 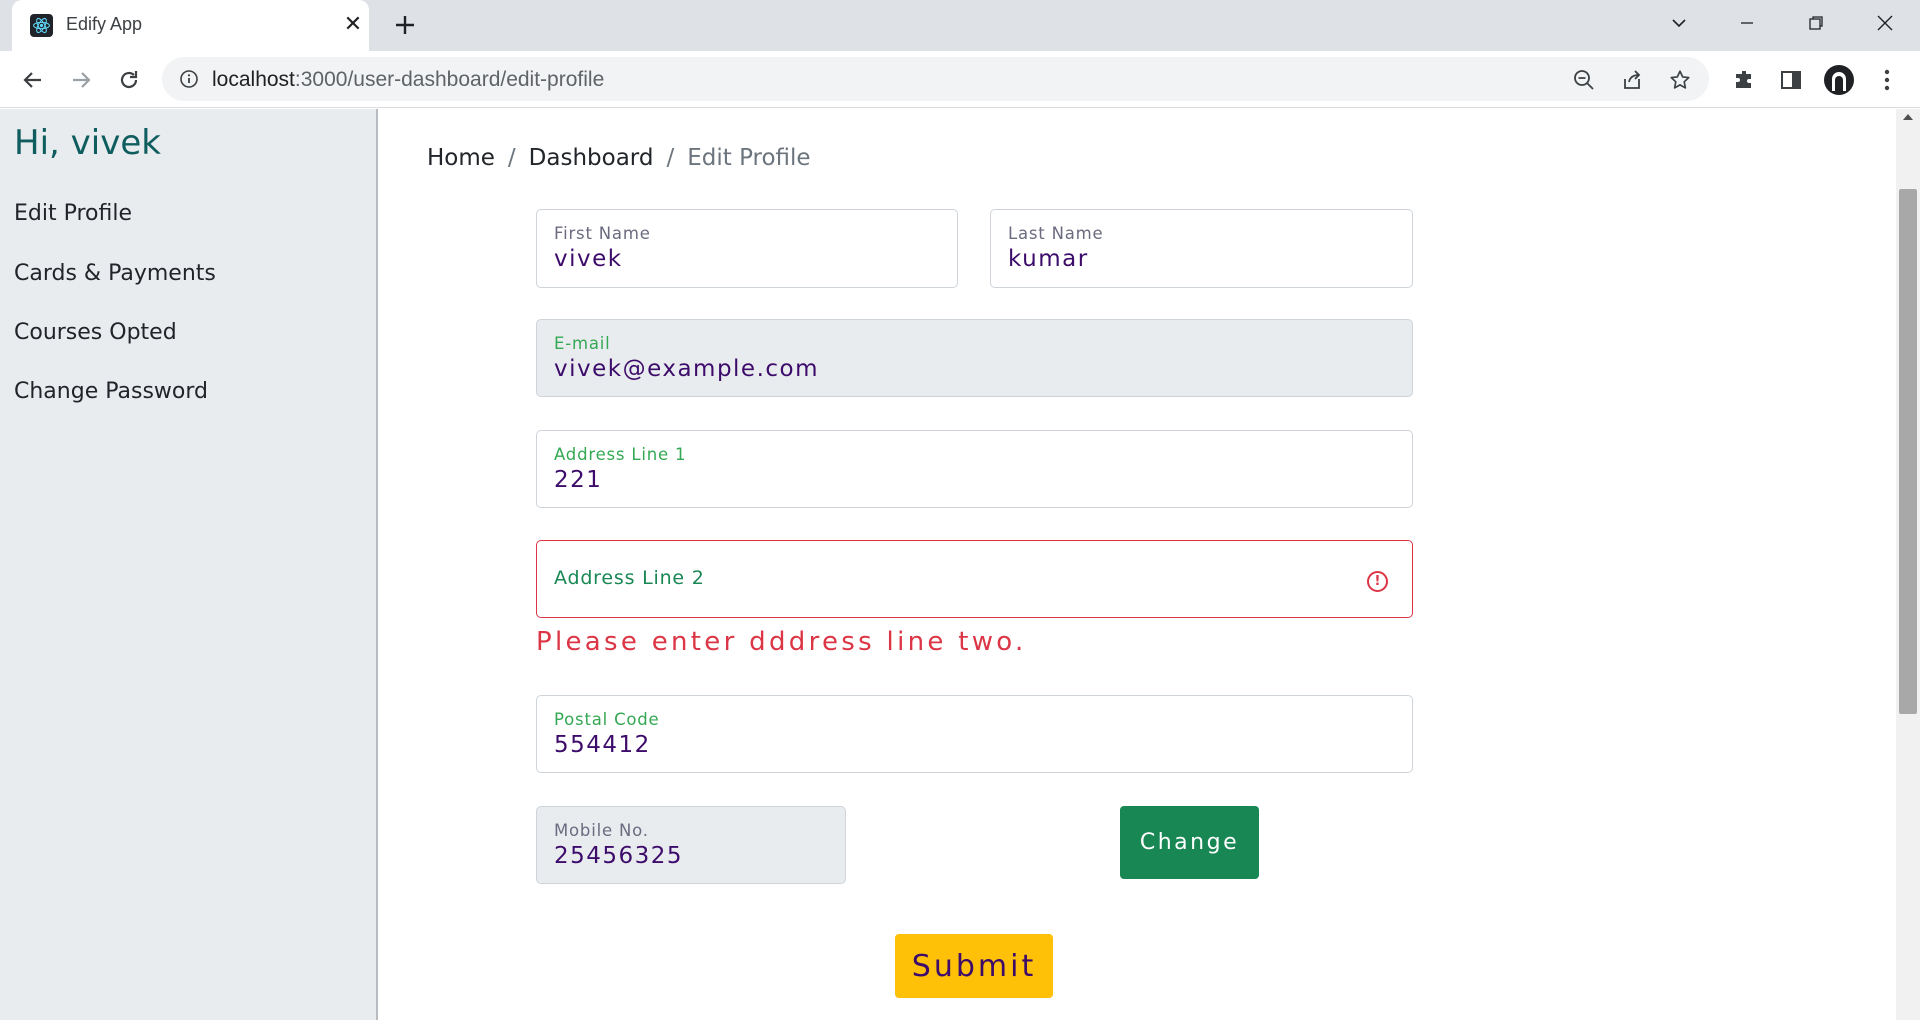 What do you see at coordinates (1680, 80) in the screenshot?
I see `bookmark-star-icon` at bounding box center [1680, 80].